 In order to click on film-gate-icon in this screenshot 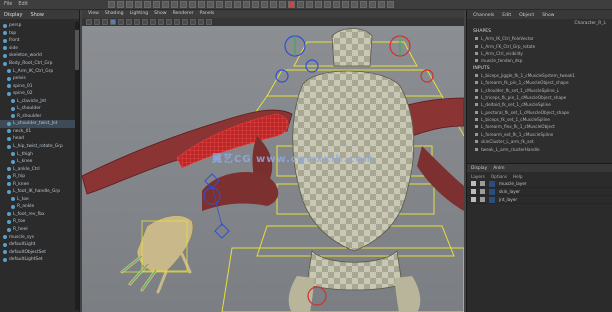, I will do `click(177, 22)`.